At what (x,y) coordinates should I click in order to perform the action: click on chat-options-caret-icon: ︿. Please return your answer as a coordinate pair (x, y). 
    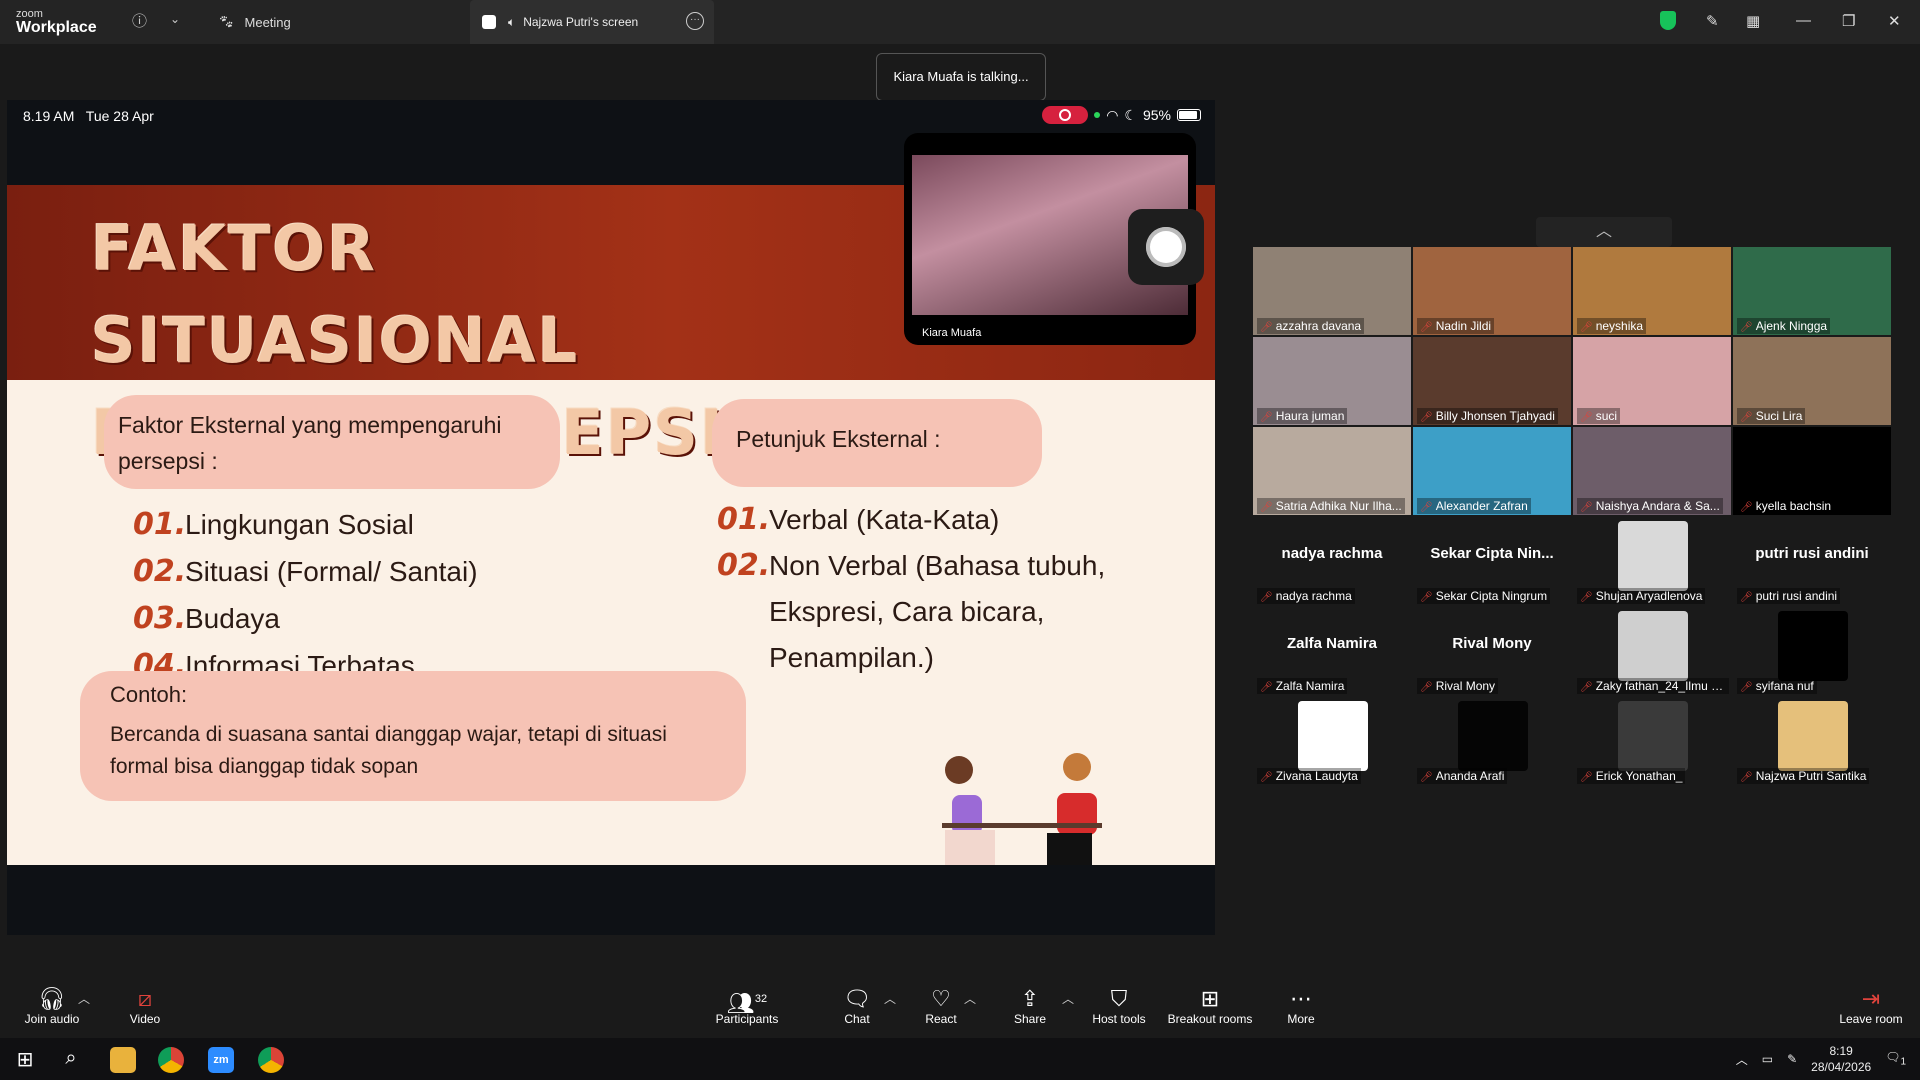
    Looking at the image, I should click on (890, 998).